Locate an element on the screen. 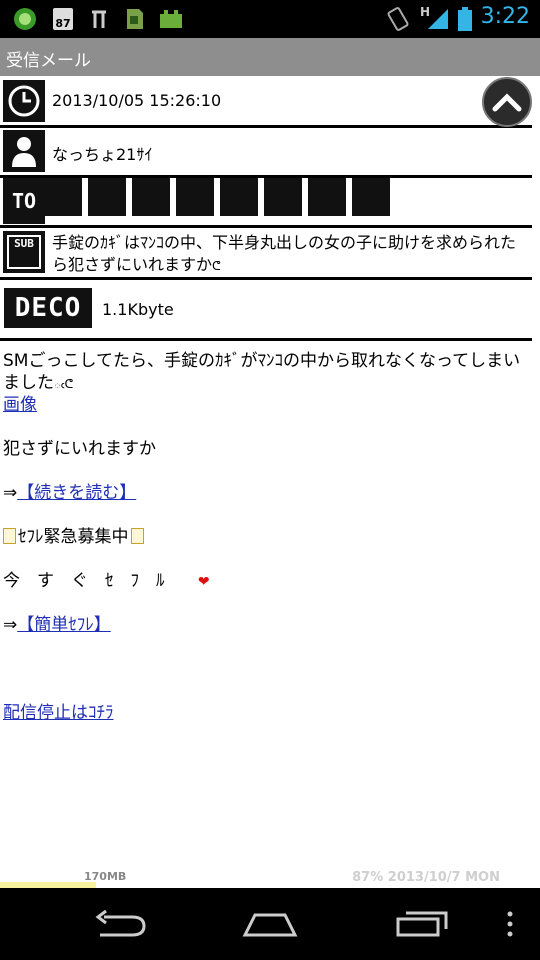 The width and height of the screenshot is (540, 960). calendar-badge-icon: 87 is located at coordinates (63, 19).